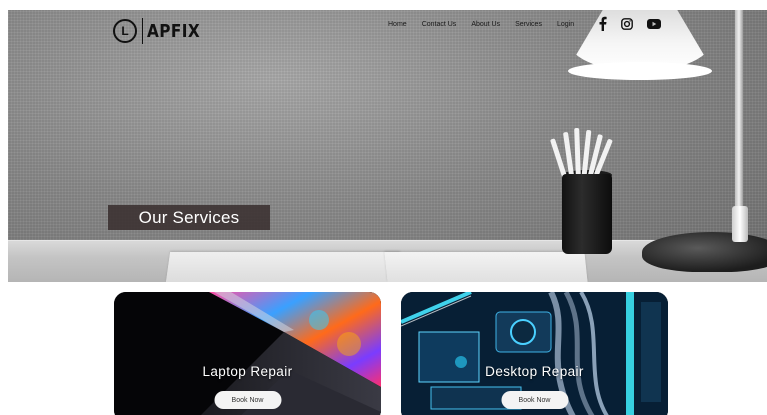  Describe the element at coordinates (485, 24) in the screenshot. I see `nav-about-us: About Us` at that location.